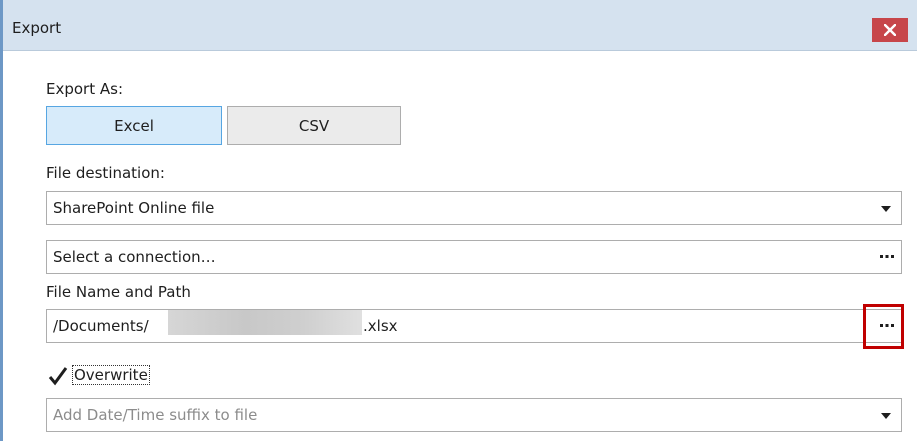 This screenshot has height=441, width=917. What do you see at coordinates (1, 220) in the screenshot?
I see `window-border` at bounding box center [1, 220].